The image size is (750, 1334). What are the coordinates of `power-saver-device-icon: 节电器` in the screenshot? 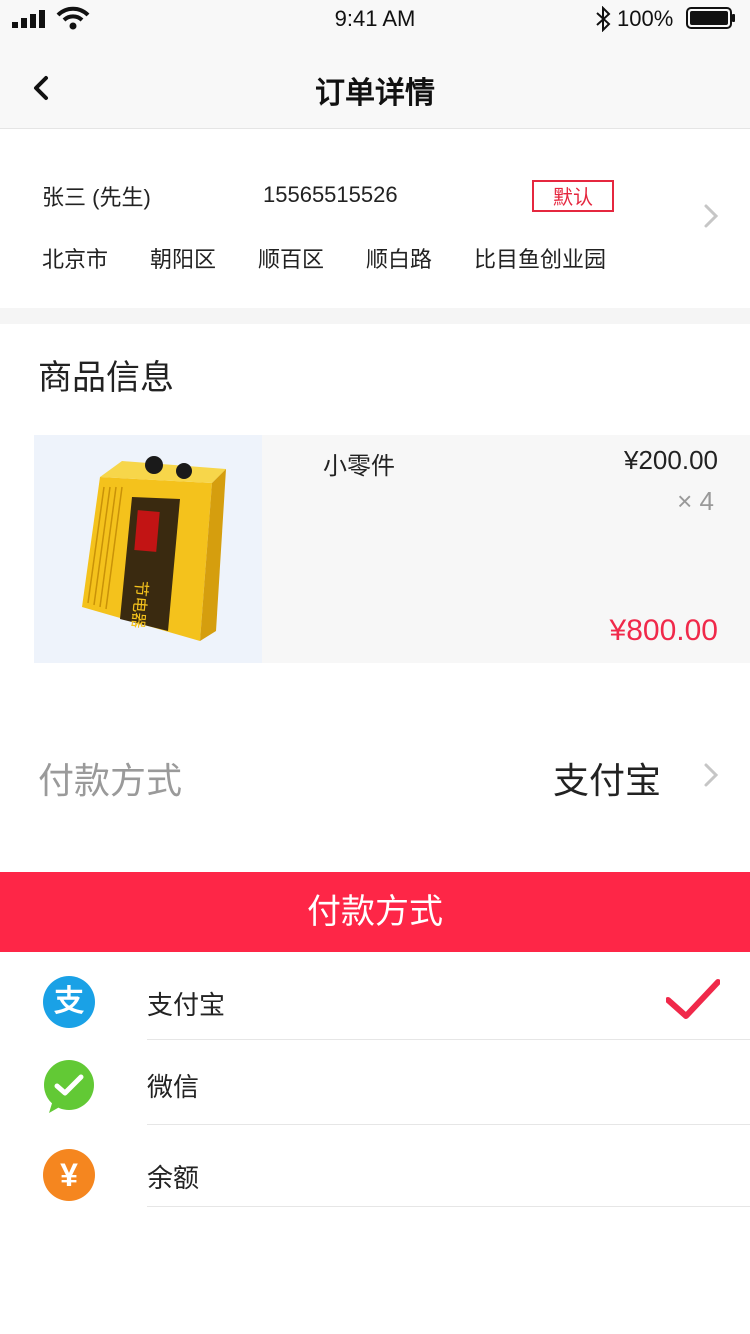 It's located at (154, 548).